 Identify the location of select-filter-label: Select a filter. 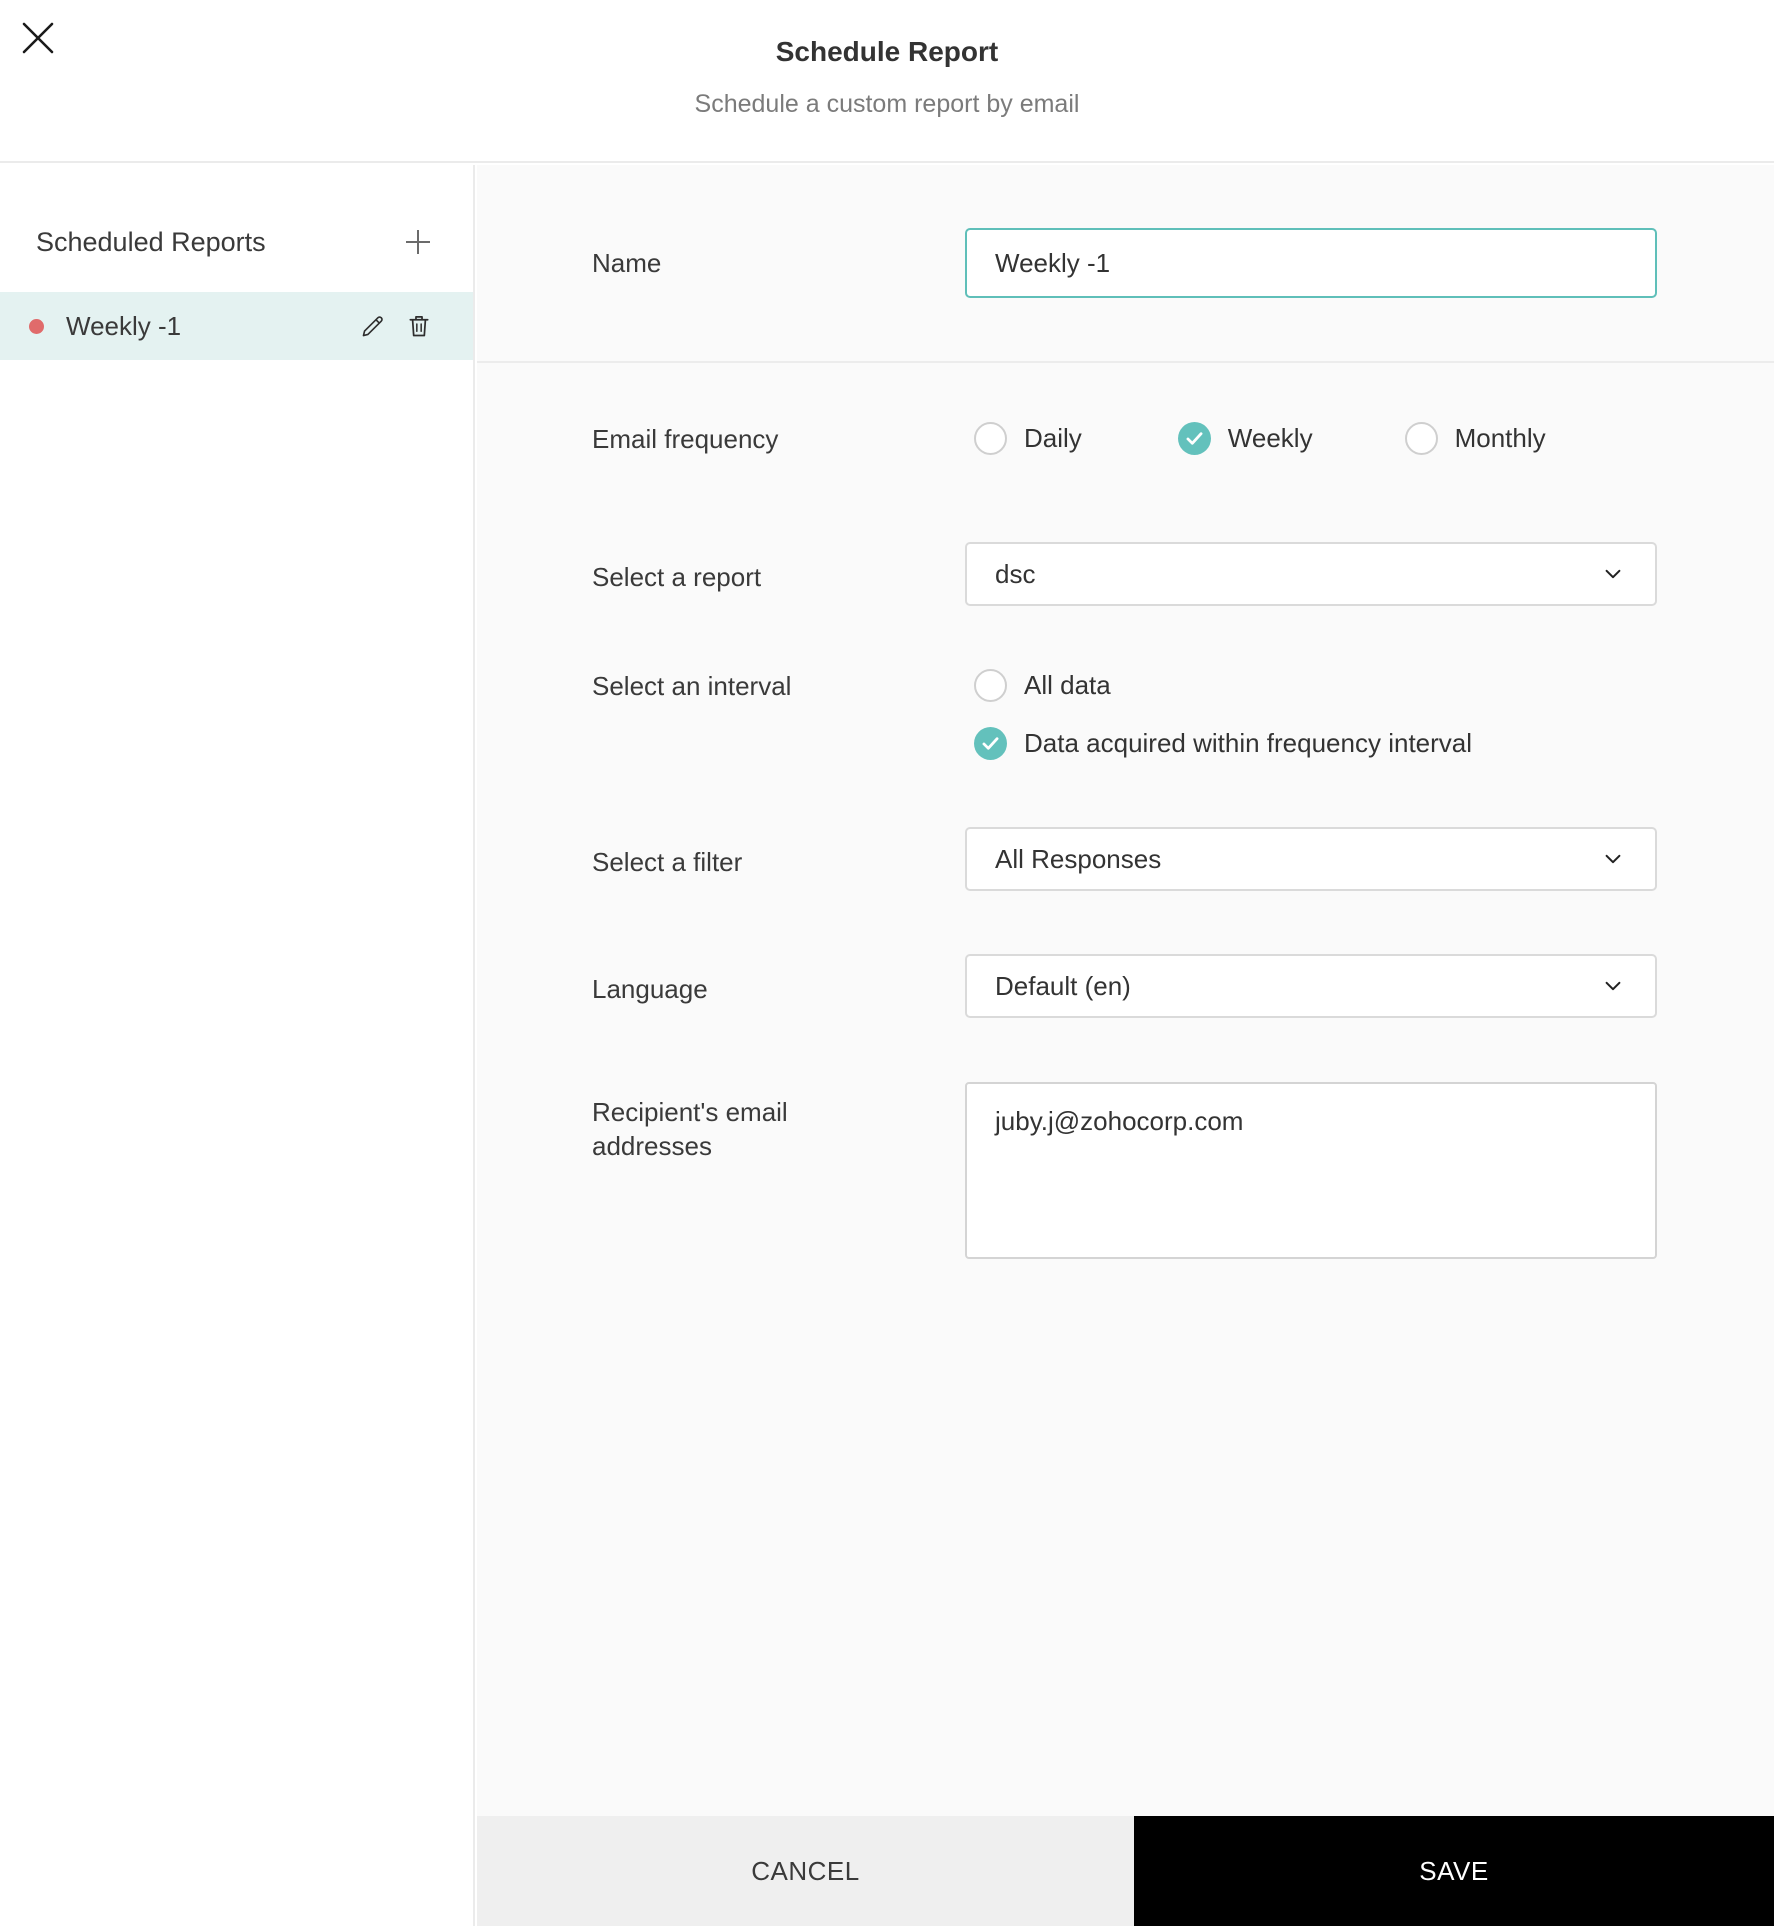
(667, 862).